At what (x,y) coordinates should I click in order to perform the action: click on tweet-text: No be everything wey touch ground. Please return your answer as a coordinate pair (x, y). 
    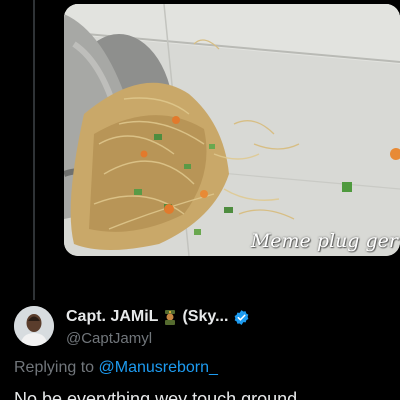
    Looking at the image, I should click on (156, 394).